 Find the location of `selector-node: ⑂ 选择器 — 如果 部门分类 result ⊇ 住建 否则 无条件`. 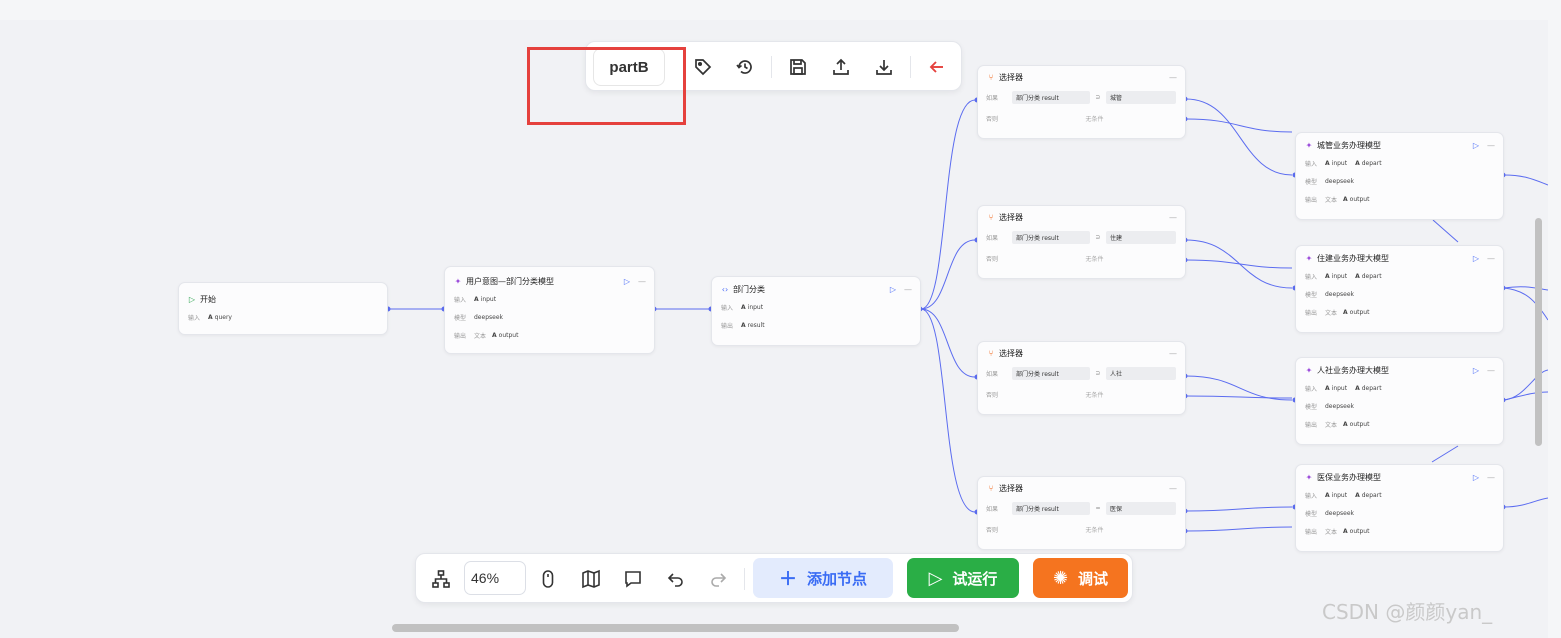

selector-node: ⑂ 选择器 — 如果 部门分类 result ⊇ 住建 否则 无条件 is located at coordinates (1081, 242).